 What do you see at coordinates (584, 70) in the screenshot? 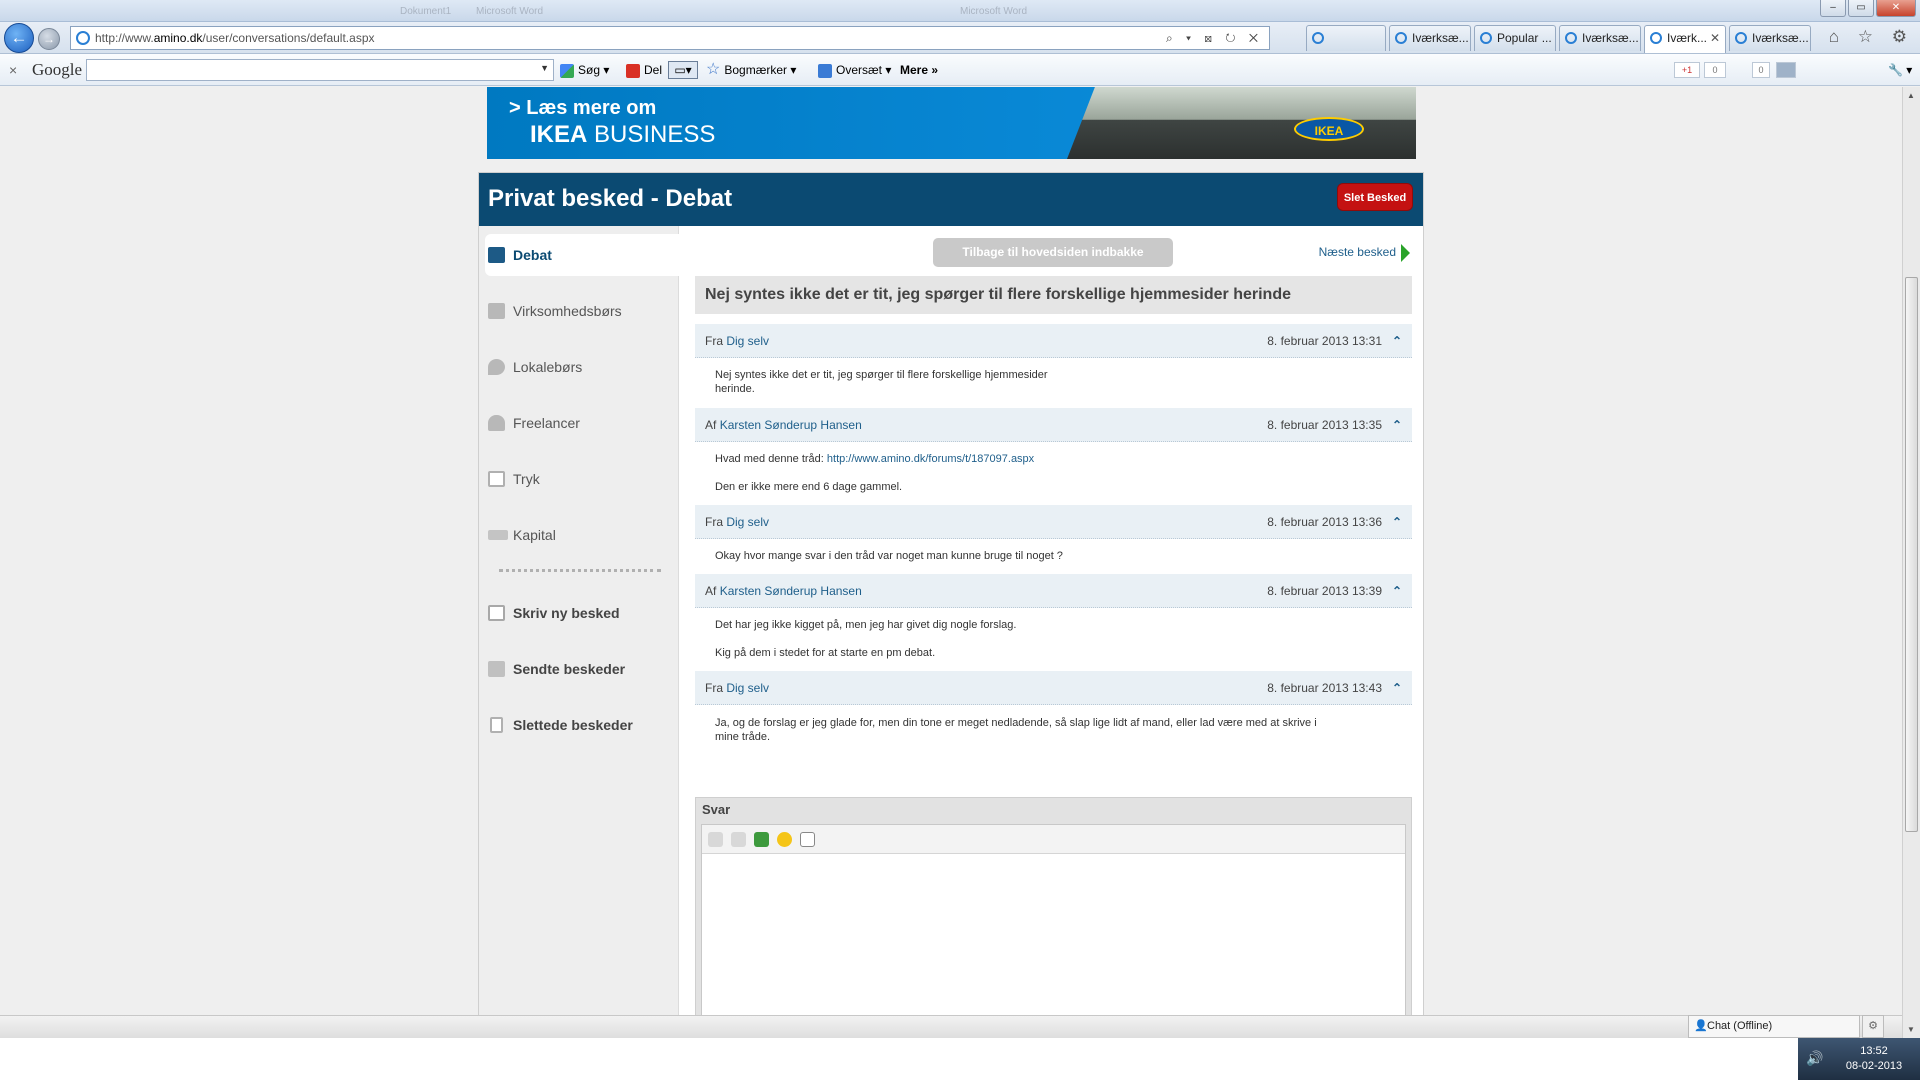
I see `search-menu: Søg ▾` at bounding box center [584, 70].